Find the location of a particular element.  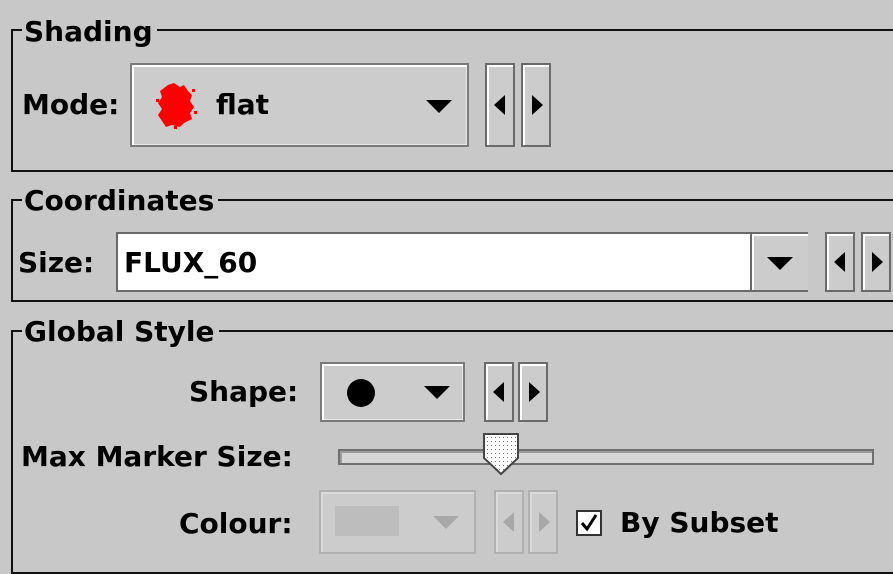

mode-next-button is located at coordinates (536, 105).